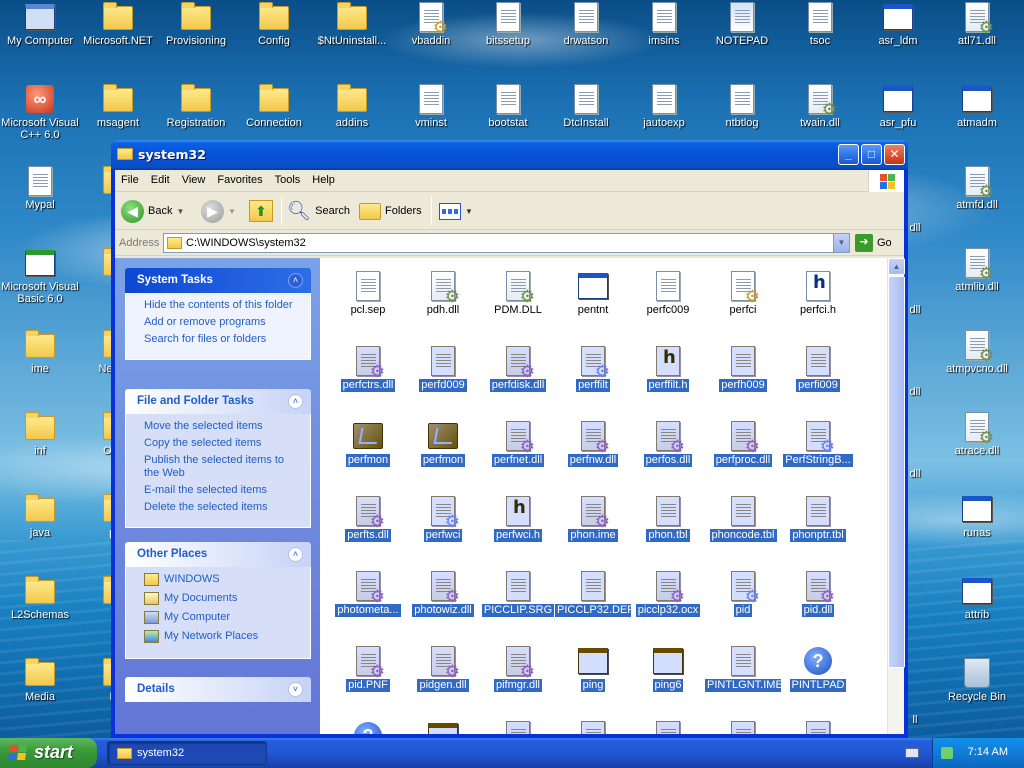 This screenshot has width=1024, height=768. I want to click on file-folder-tasks-header: File and Folder Tasks ˄, so click(218, 401).